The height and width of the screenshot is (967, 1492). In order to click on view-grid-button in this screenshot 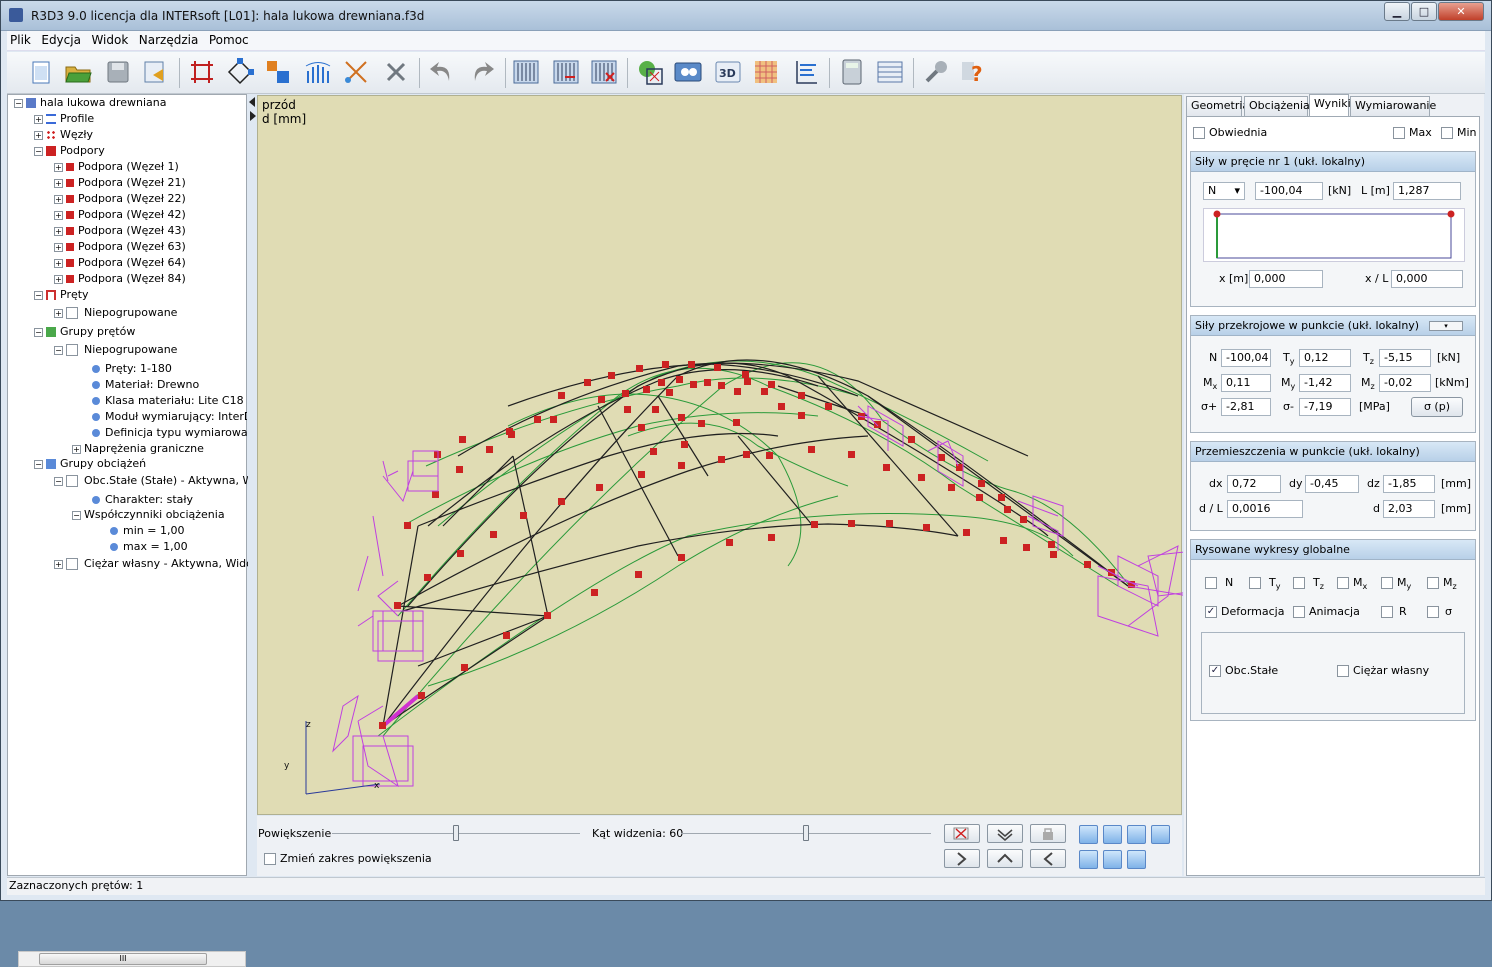, I will do `click(1136, 834)`.